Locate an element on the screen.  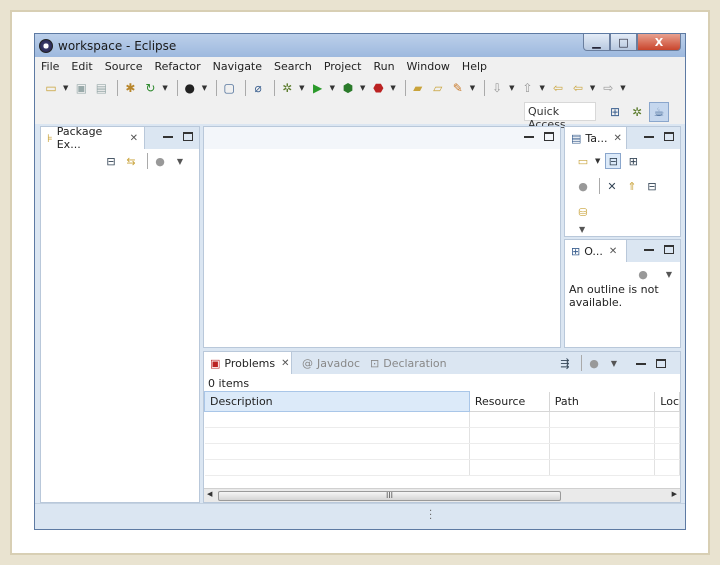
external-tools-icon: ⬣ is located at coordinates (378, 88).